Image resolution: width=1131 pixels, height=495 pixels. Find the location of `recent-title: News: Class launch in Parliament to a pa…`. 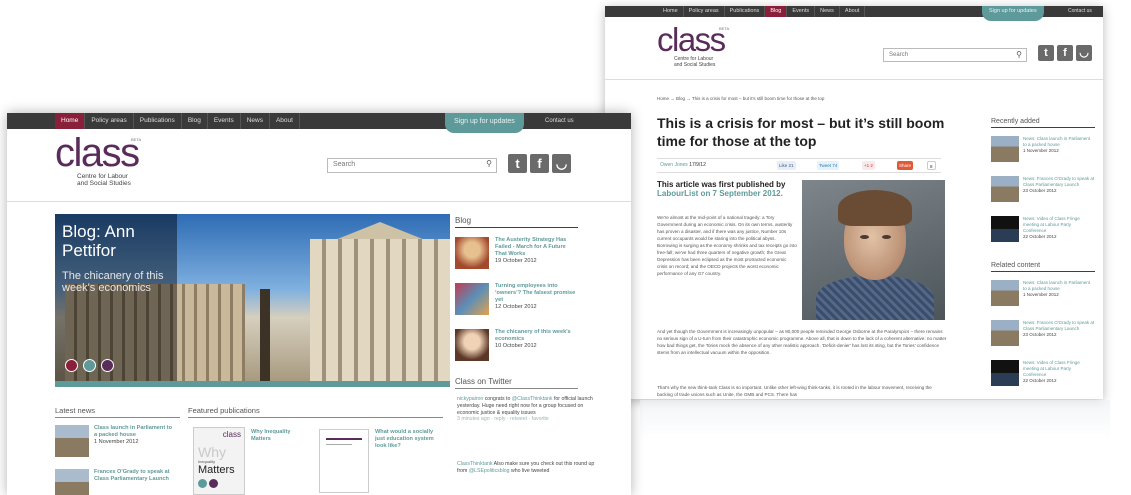

recent-title: News: Class launch in Parliament to a pa… is located at coordinates (1059, 142).